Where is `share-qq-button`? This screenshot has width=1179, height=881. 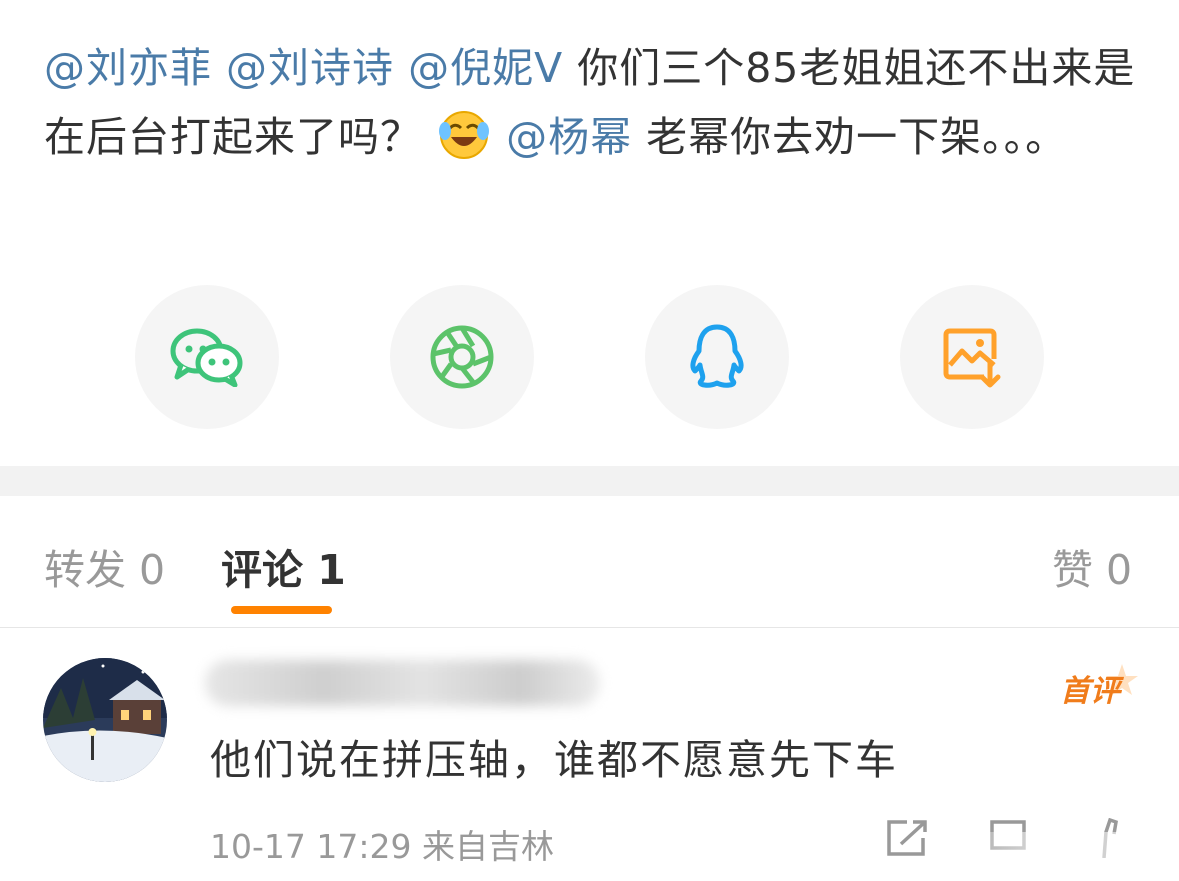 share-qq-button is located at coordinates (717, 357).